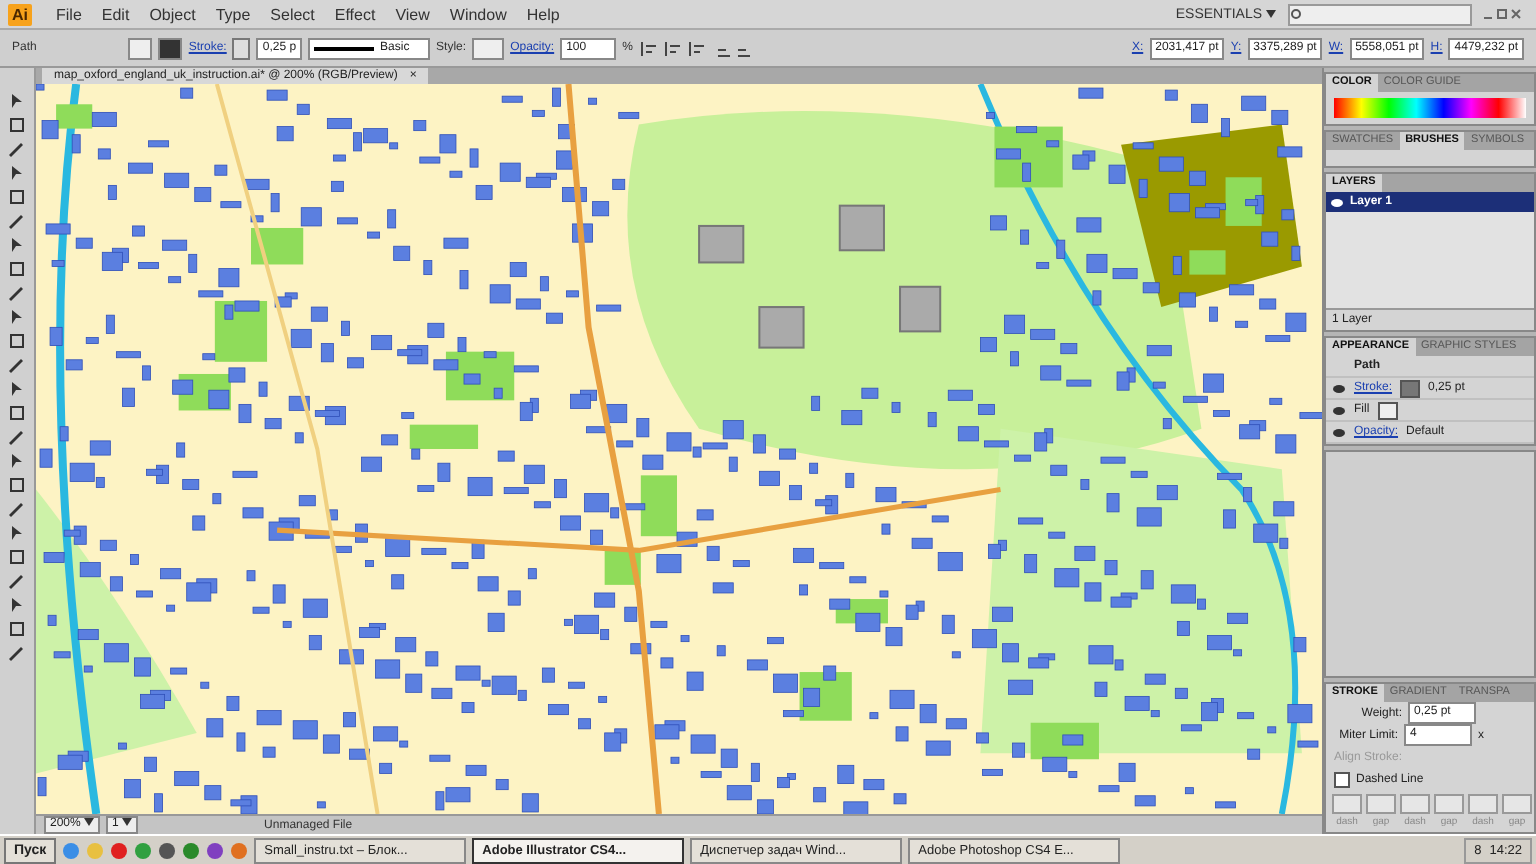 The height and width of the screenshot is (864, 1536). I want to click on menu-item: Edit, so click(115, 14).